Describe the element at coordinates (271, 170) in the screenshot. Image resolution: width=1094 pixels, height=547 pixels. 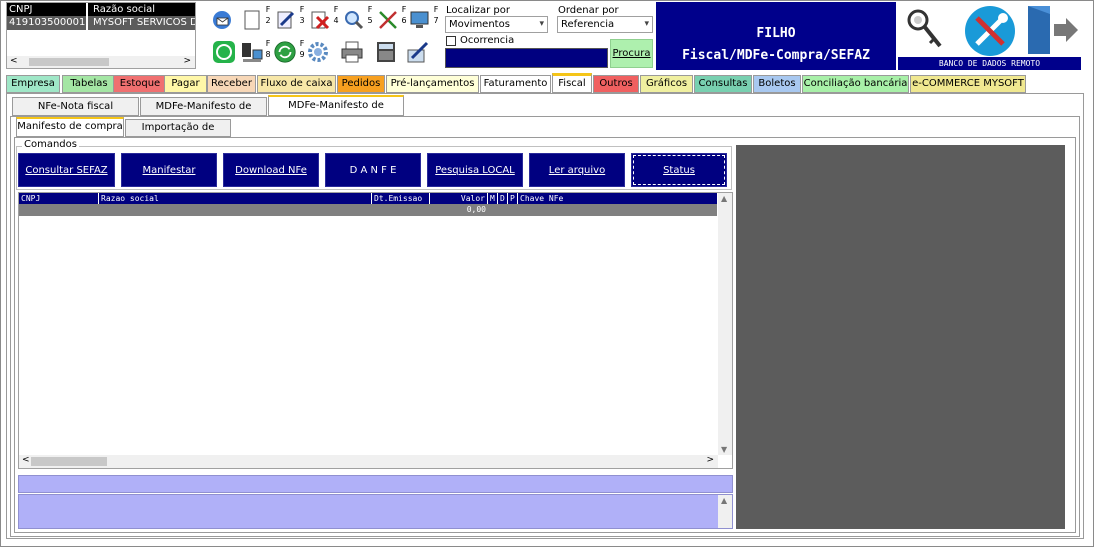
I see `download-nfe-button: Download NFe` at that location.